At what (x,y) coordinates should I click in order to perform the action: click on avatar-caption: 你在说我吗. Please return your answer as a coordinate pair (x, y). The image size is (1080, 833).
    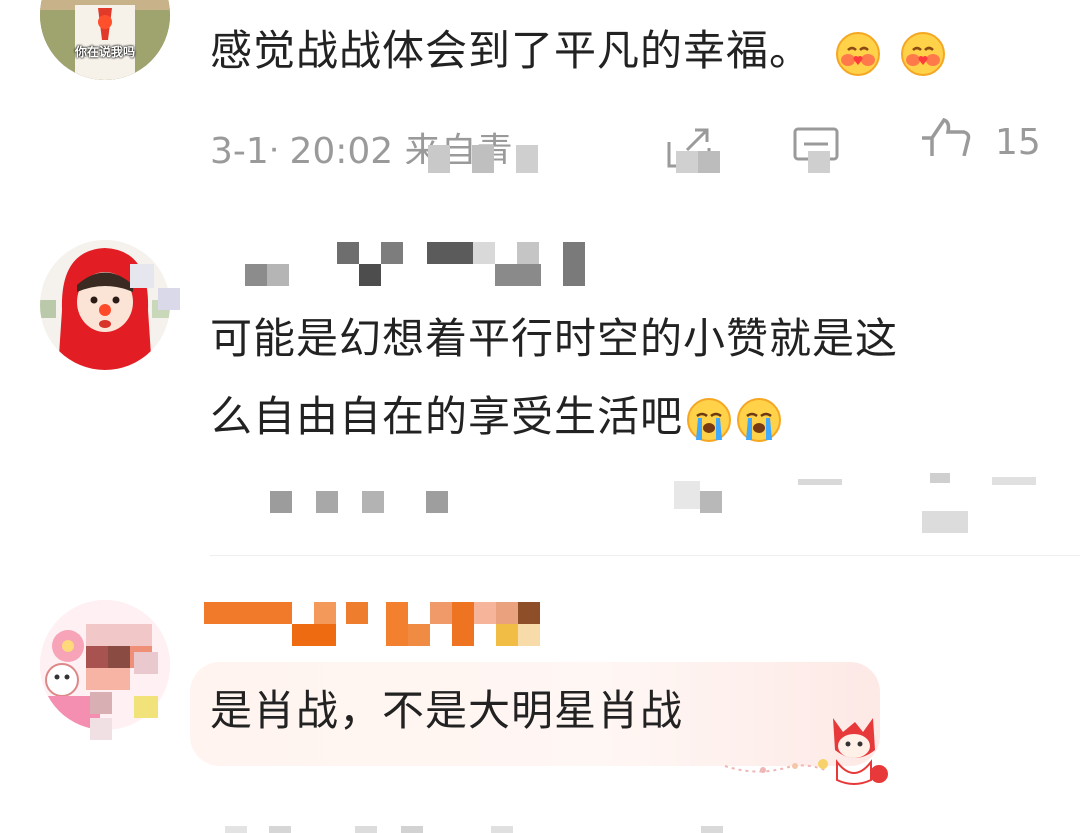
    Looking at the image, I should click on (104, 52).